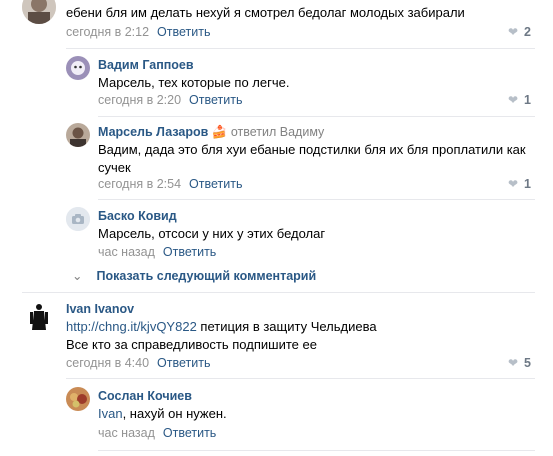  I want to click on camera-icon, so click(78, 219).